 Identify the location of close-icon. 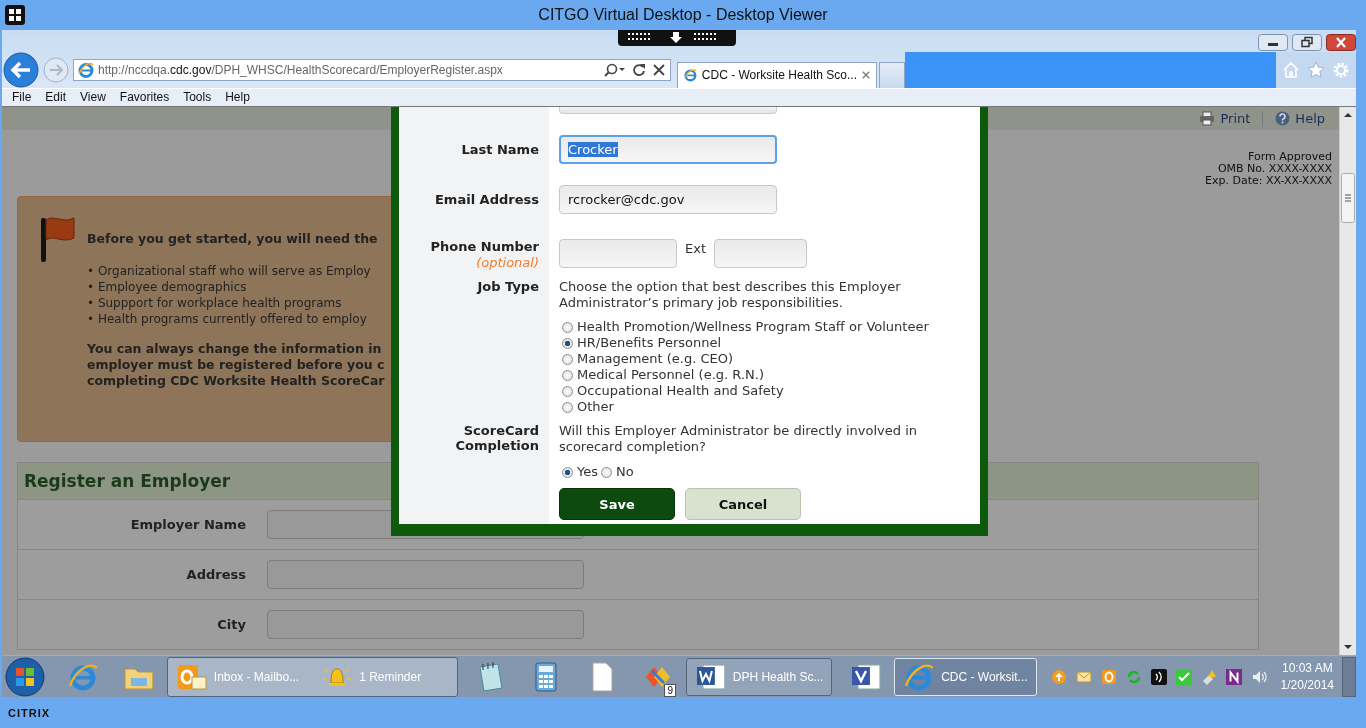
(866, 75).